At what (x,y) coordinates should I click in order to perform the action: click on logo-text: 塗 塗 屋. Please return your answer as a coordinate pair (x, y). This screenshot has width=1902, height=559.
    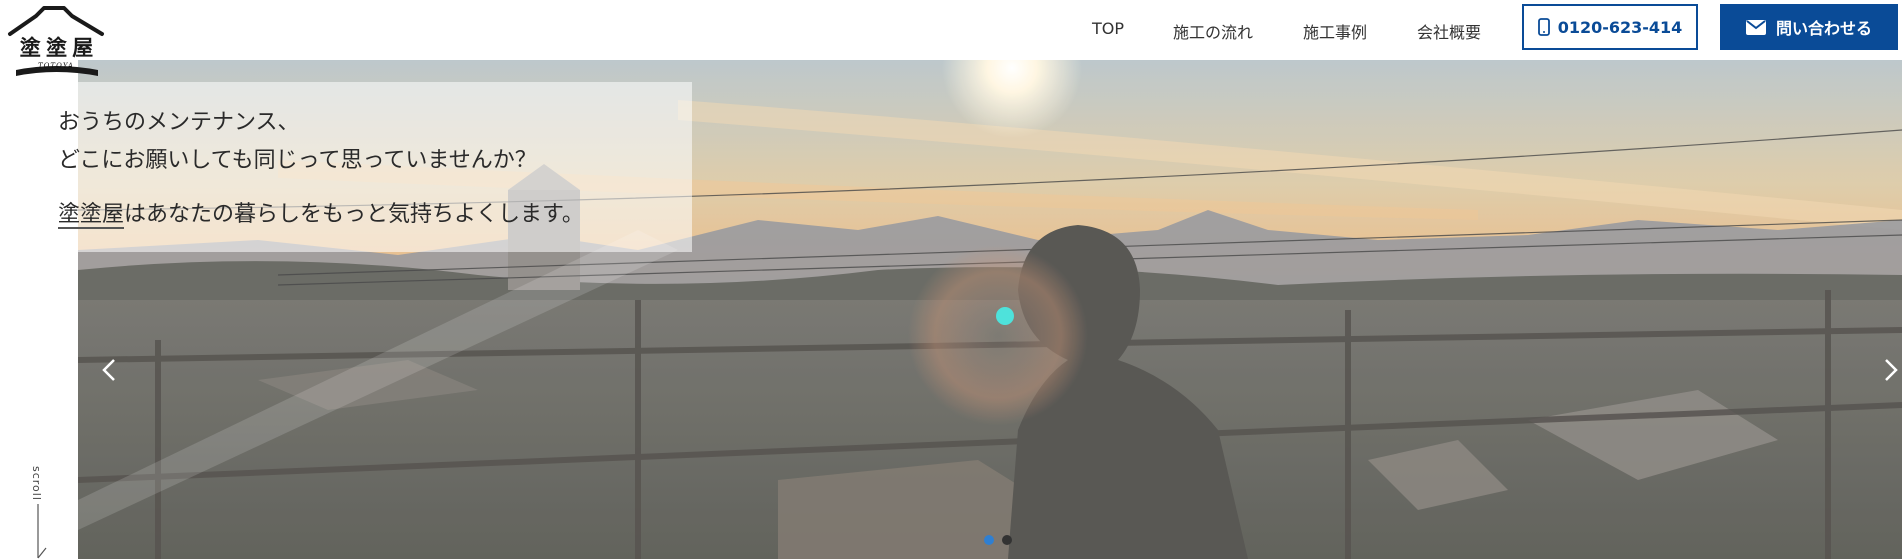
    Looking at the image, I should click on (56, 47).